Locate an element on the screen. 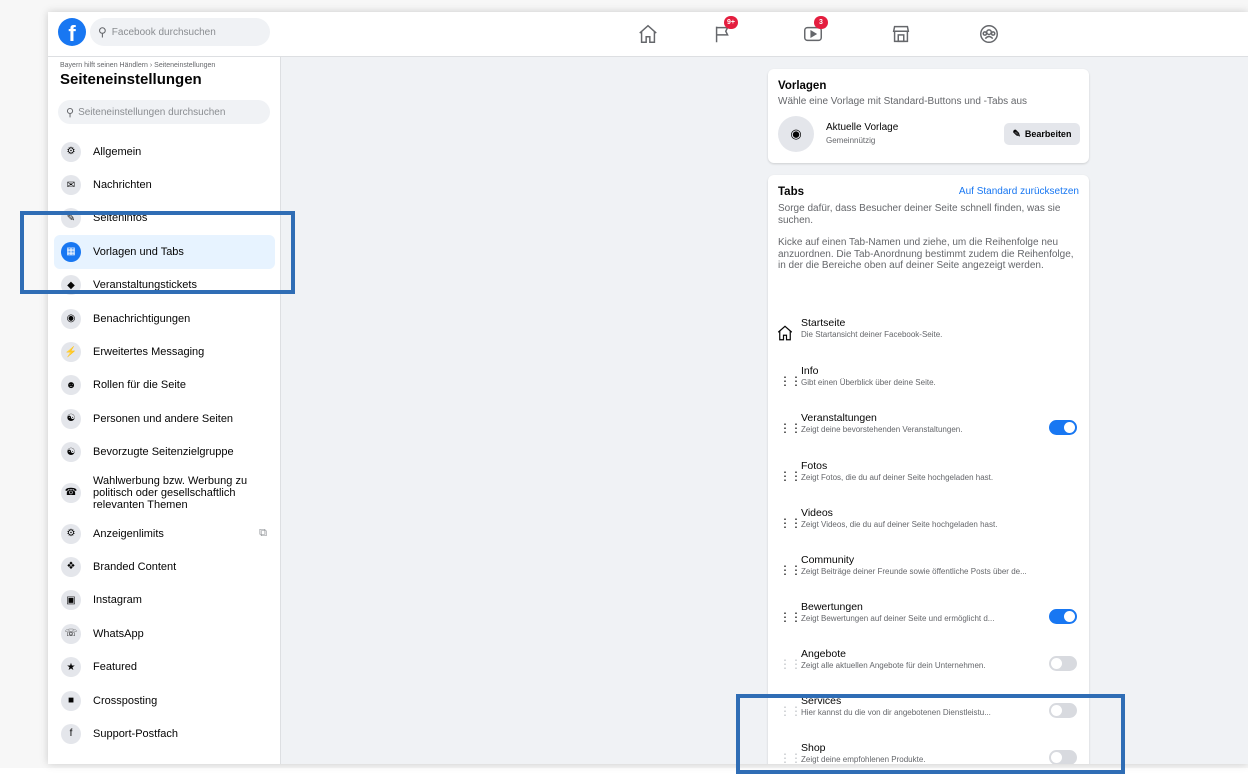  edit-template-button: ✎ Bearbeiten is located at coordinates (1042, 134).